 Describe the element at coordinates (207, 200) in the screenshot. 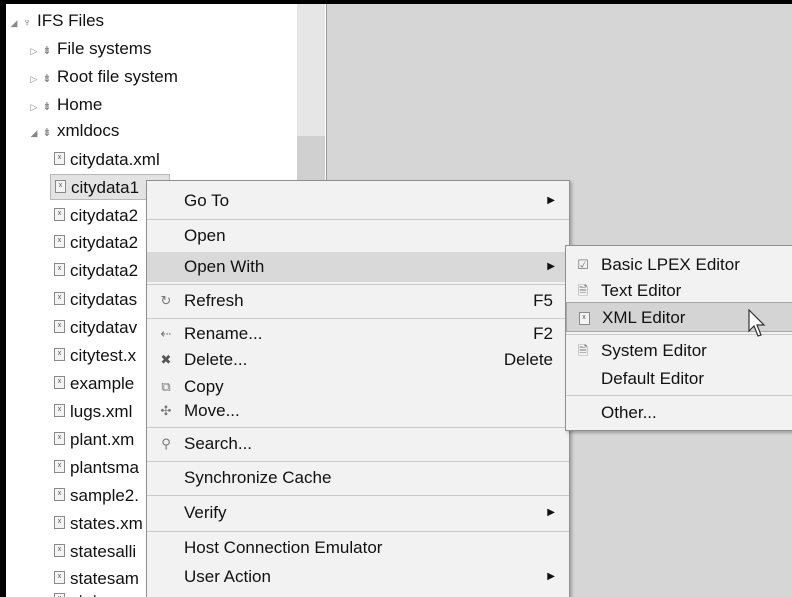

I see `menu-item-label: Go To` at that location.